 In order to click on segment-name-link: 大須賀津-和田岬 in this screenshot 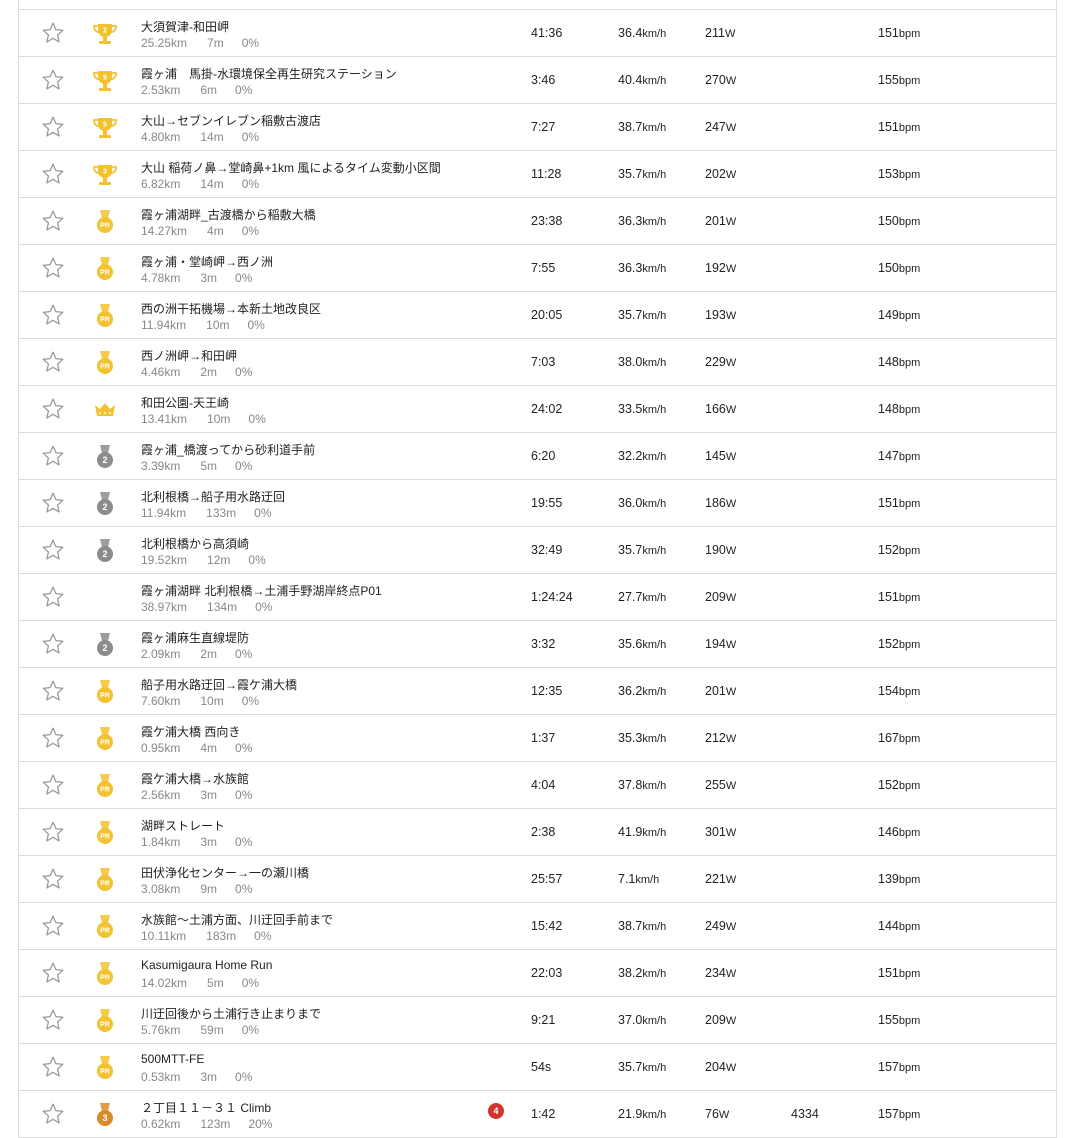, I will do `click(185, 26)`.